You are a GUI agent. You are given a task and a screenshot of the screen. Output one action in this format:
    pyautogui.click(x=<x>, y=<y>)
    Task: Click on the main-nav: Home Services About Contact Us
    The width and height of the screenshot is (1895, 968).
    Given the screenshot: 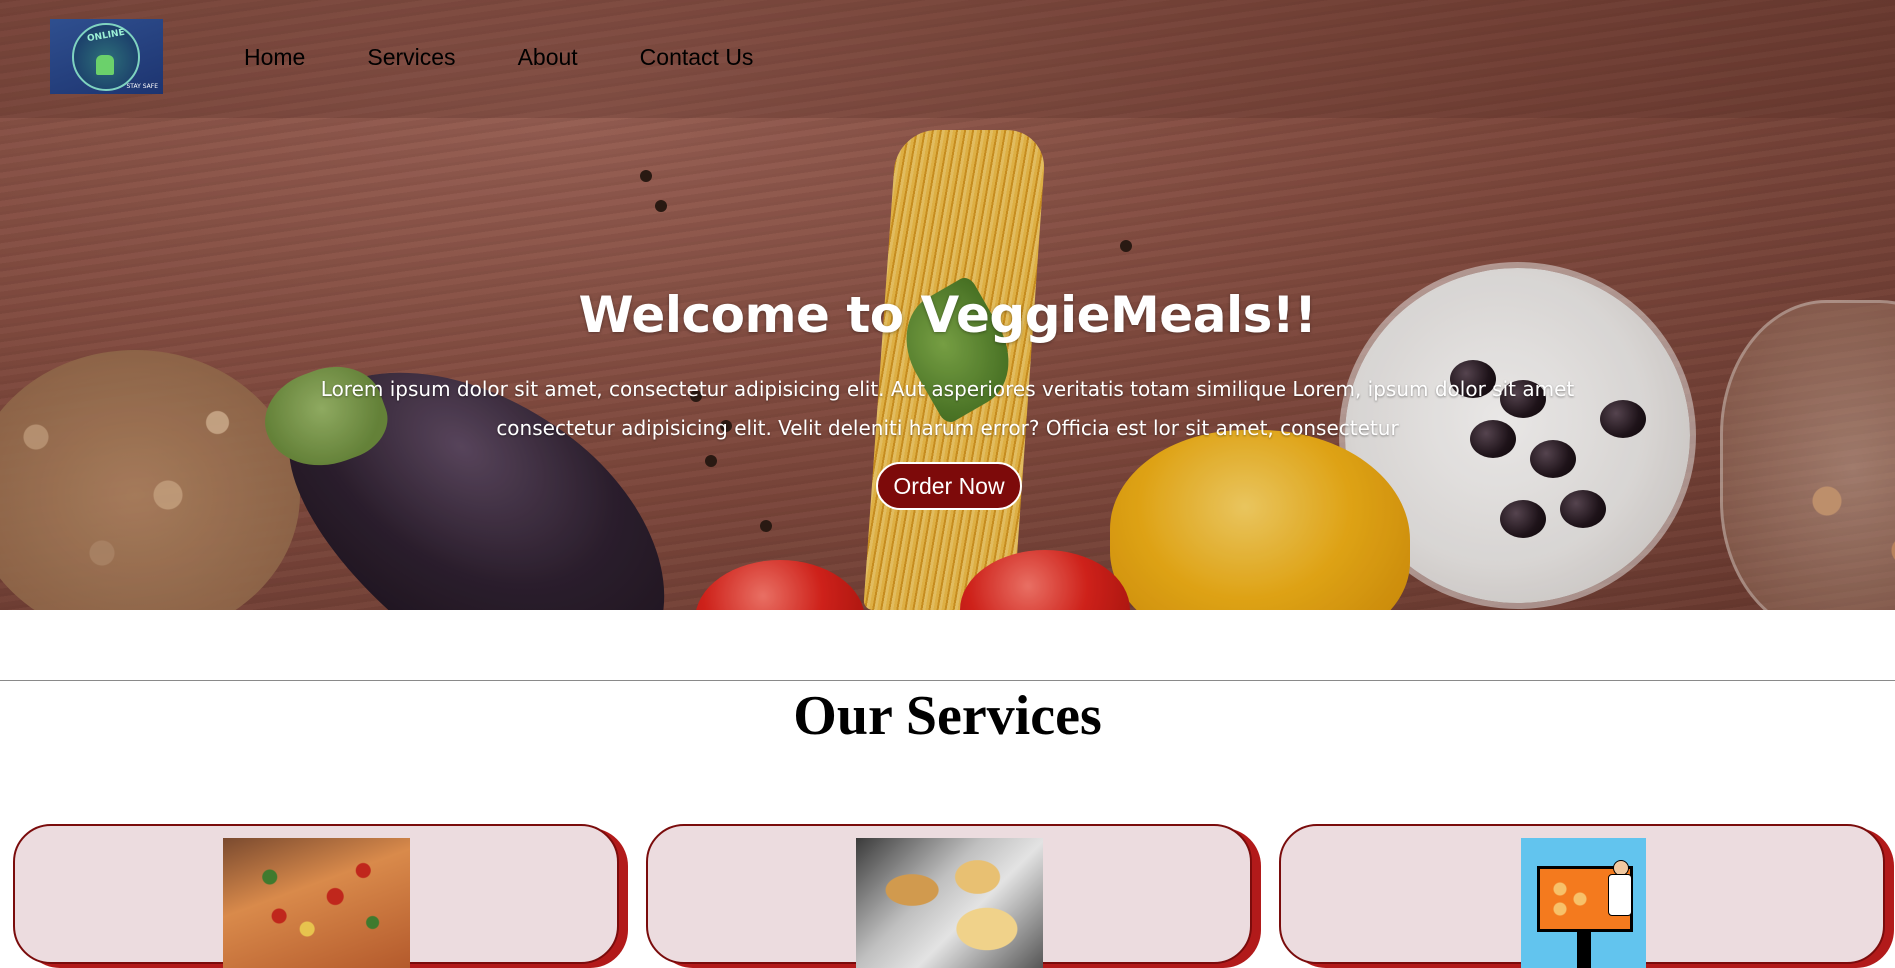 What is the action you would take?
    pyautogui.click(x=529, y=57)
    